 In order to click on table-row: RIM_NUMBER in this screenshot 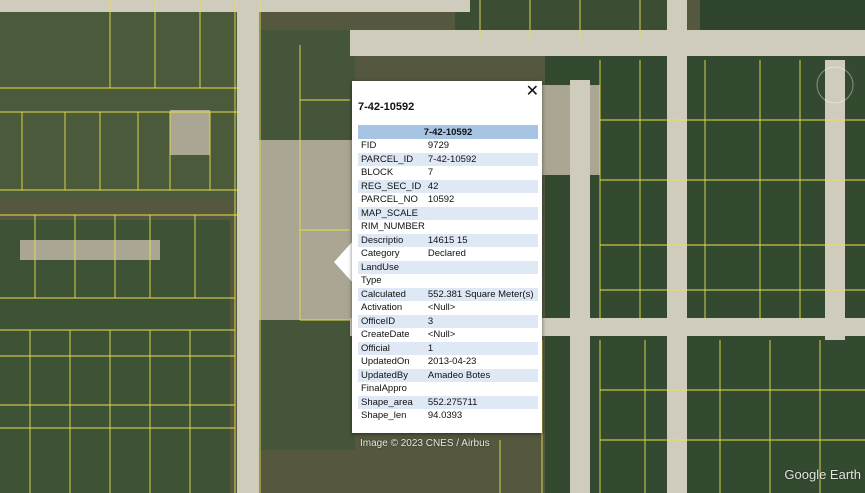, I will do `click(448, 227)`.